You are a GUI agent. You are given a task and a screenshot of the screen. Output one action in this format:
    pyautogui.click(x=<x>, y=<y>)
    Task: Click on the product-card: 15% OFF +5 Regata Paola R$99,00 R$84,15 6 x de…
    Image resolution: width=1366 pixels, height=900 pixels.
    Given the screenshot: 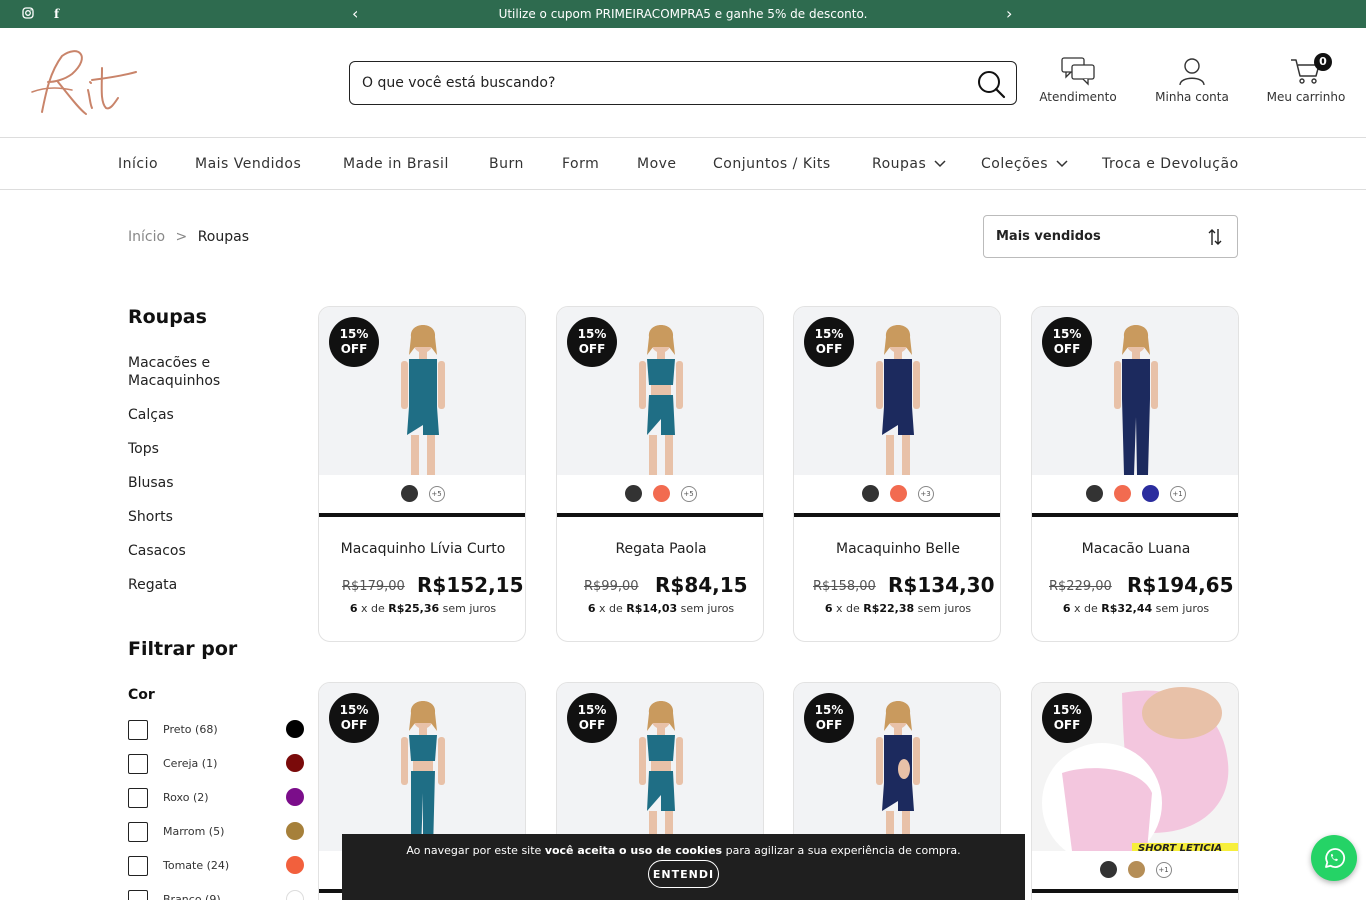 What is the action you would take?
    pyautogui.click(x=660, y=474)
    